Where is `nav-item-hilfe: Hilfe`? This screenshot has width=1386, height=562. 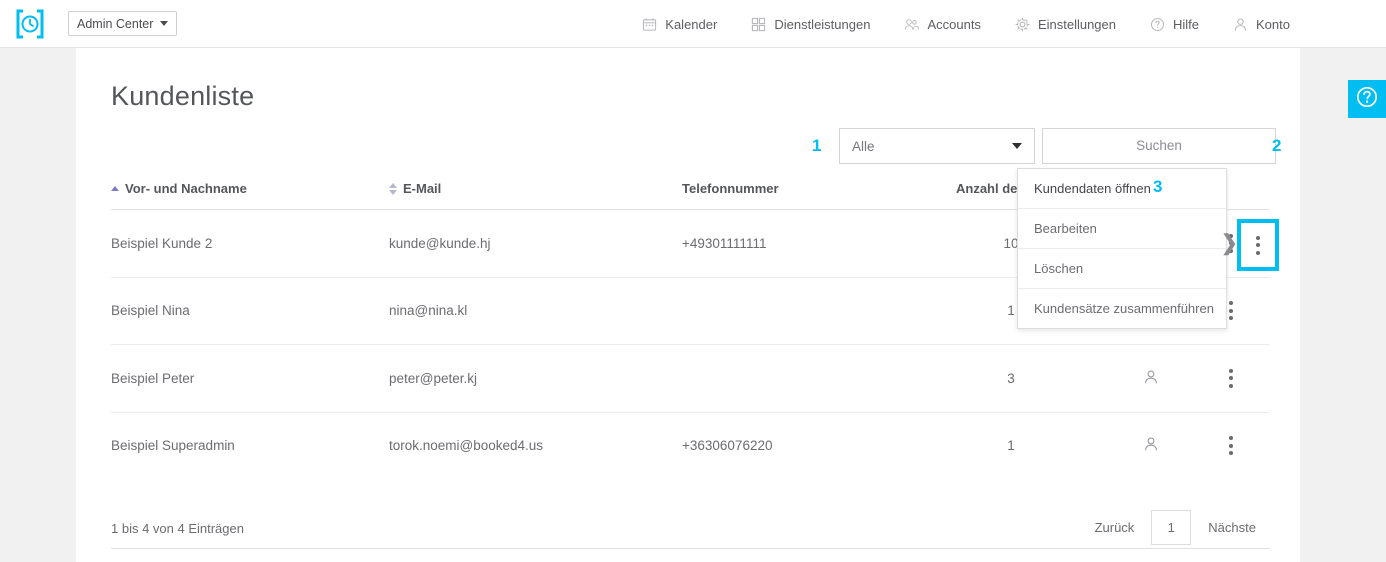 nav-item-hilfe: Hilfe is located at coordinates (1174, 24).